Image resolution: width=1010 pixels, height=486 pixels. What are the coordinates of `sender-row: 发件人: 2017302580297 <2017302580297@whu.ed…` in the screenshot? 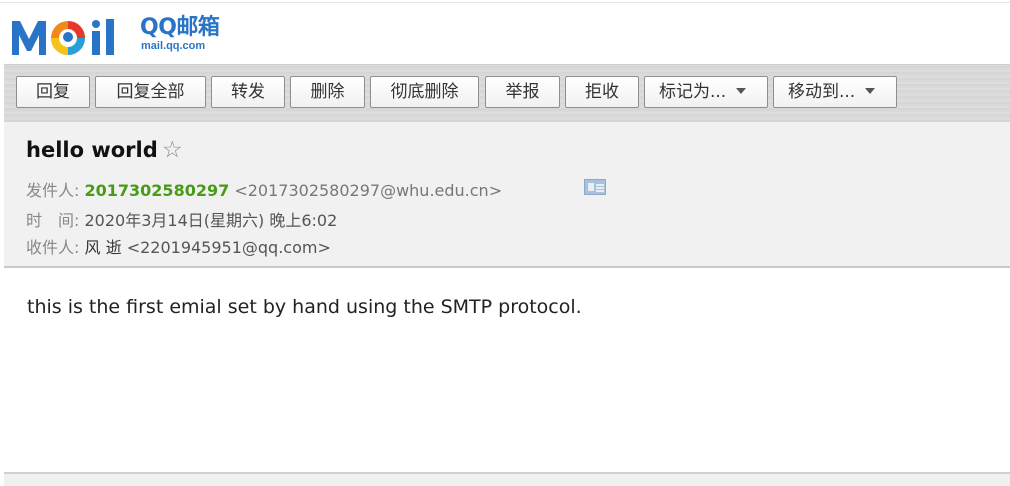 It's located at (264, 189).